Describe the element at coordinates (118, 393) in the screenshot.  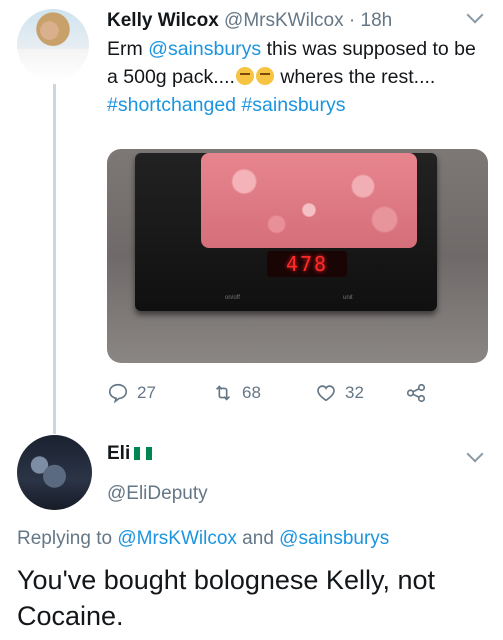
I see `reply-icon` at that location.